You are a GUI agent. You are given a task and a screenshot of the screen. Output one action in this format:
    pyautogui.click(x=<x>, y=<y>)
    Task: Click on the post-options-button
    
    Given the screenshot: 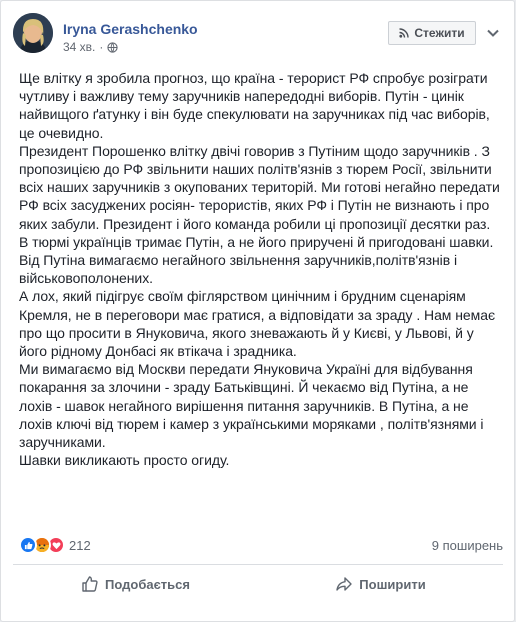 What is the action you would take?
    pyautogui.click(x=493, y=33)
    